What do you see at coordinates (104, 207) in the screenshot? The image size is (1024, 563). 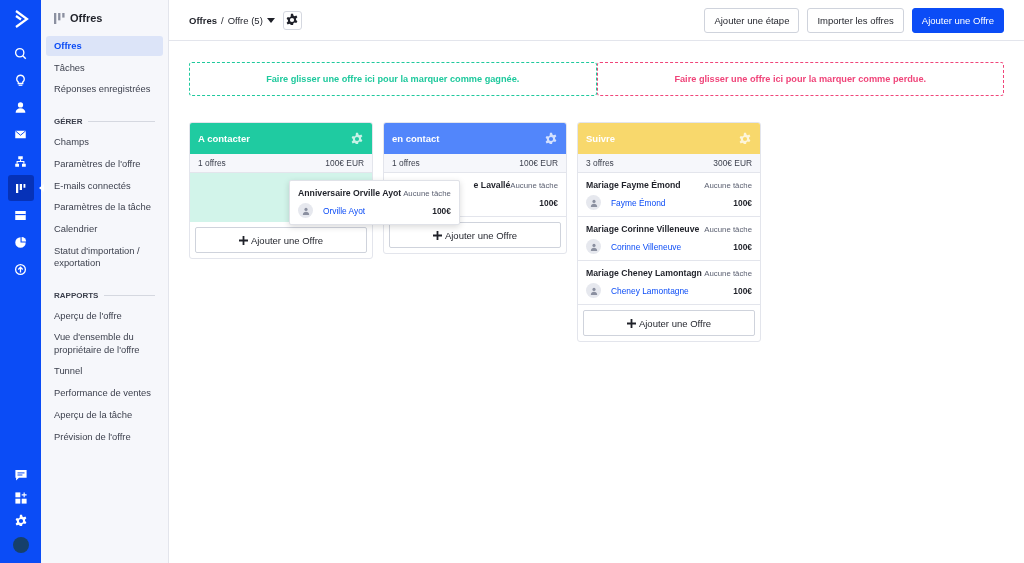 I see `sidebar-item: Paramètres de la tâche` at bounding box center [104, 207].